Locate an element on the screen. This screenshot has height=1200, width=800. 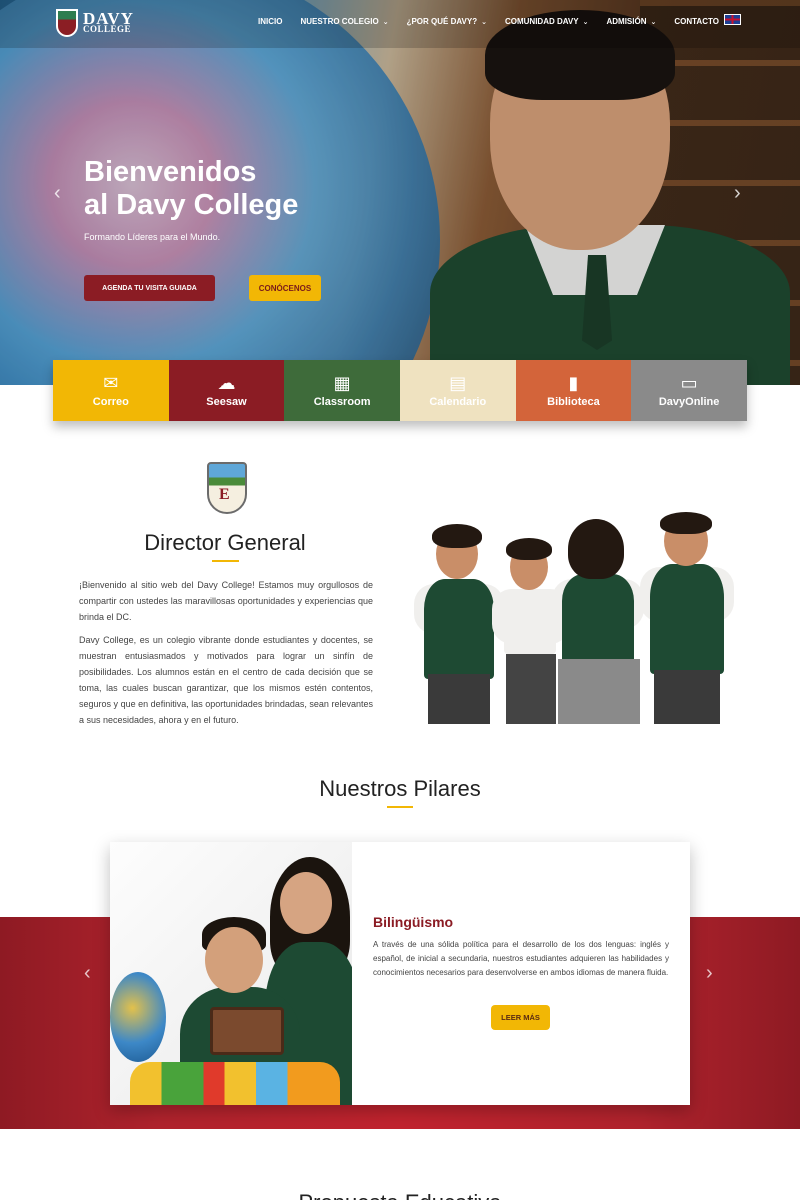
logo-line2: COLLEGE is located at coordinates (107, 29).